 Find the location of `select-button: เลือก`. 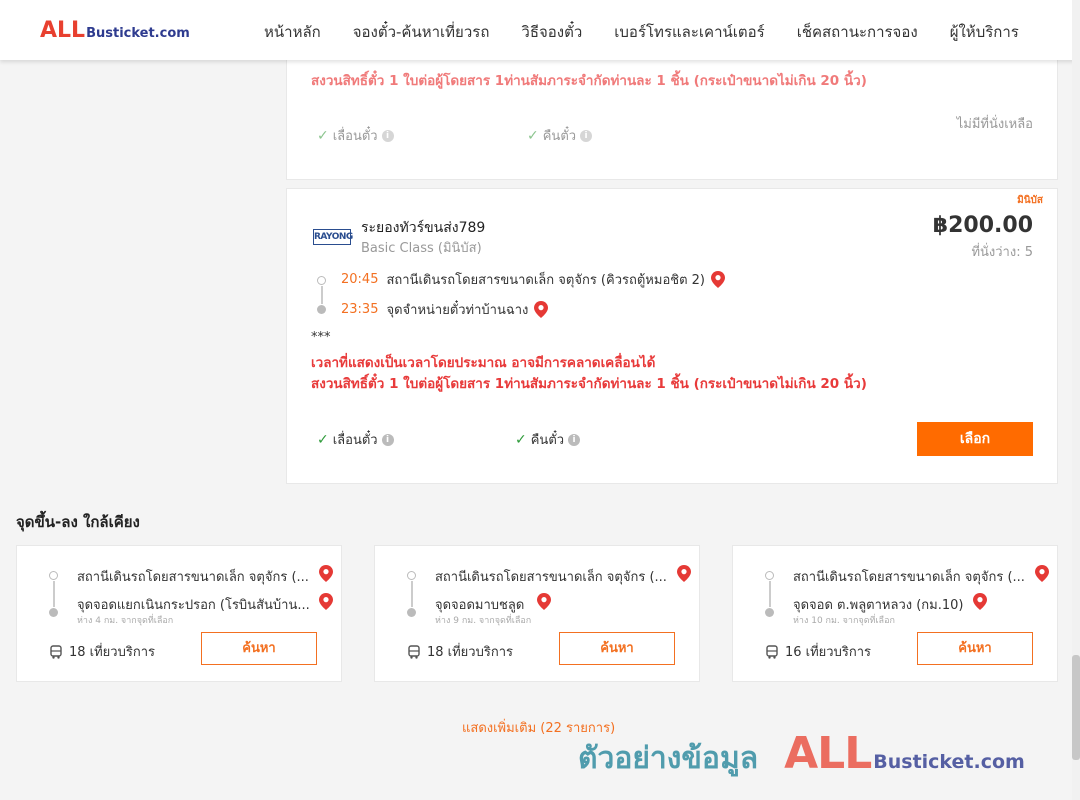

select-button: เลือก is located at coordinates (975, 439).